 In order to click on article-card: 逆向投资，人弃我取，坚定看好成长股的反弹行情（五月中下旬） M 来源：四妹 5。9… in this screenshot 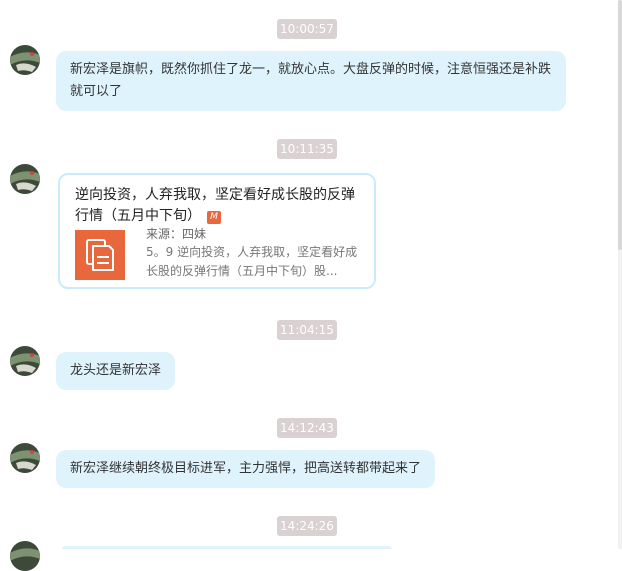, I will do `click(217, 231)`.